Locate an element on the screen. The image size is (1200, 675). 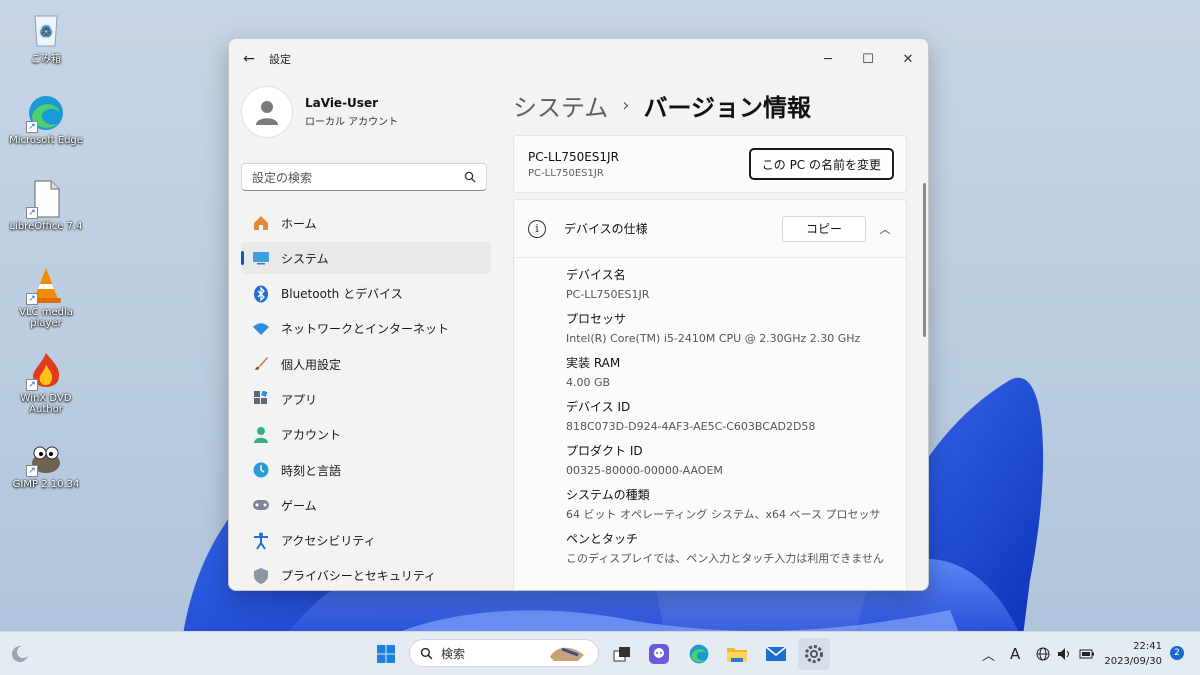
ime-indicator: A is located at coordinates (1015, 653).